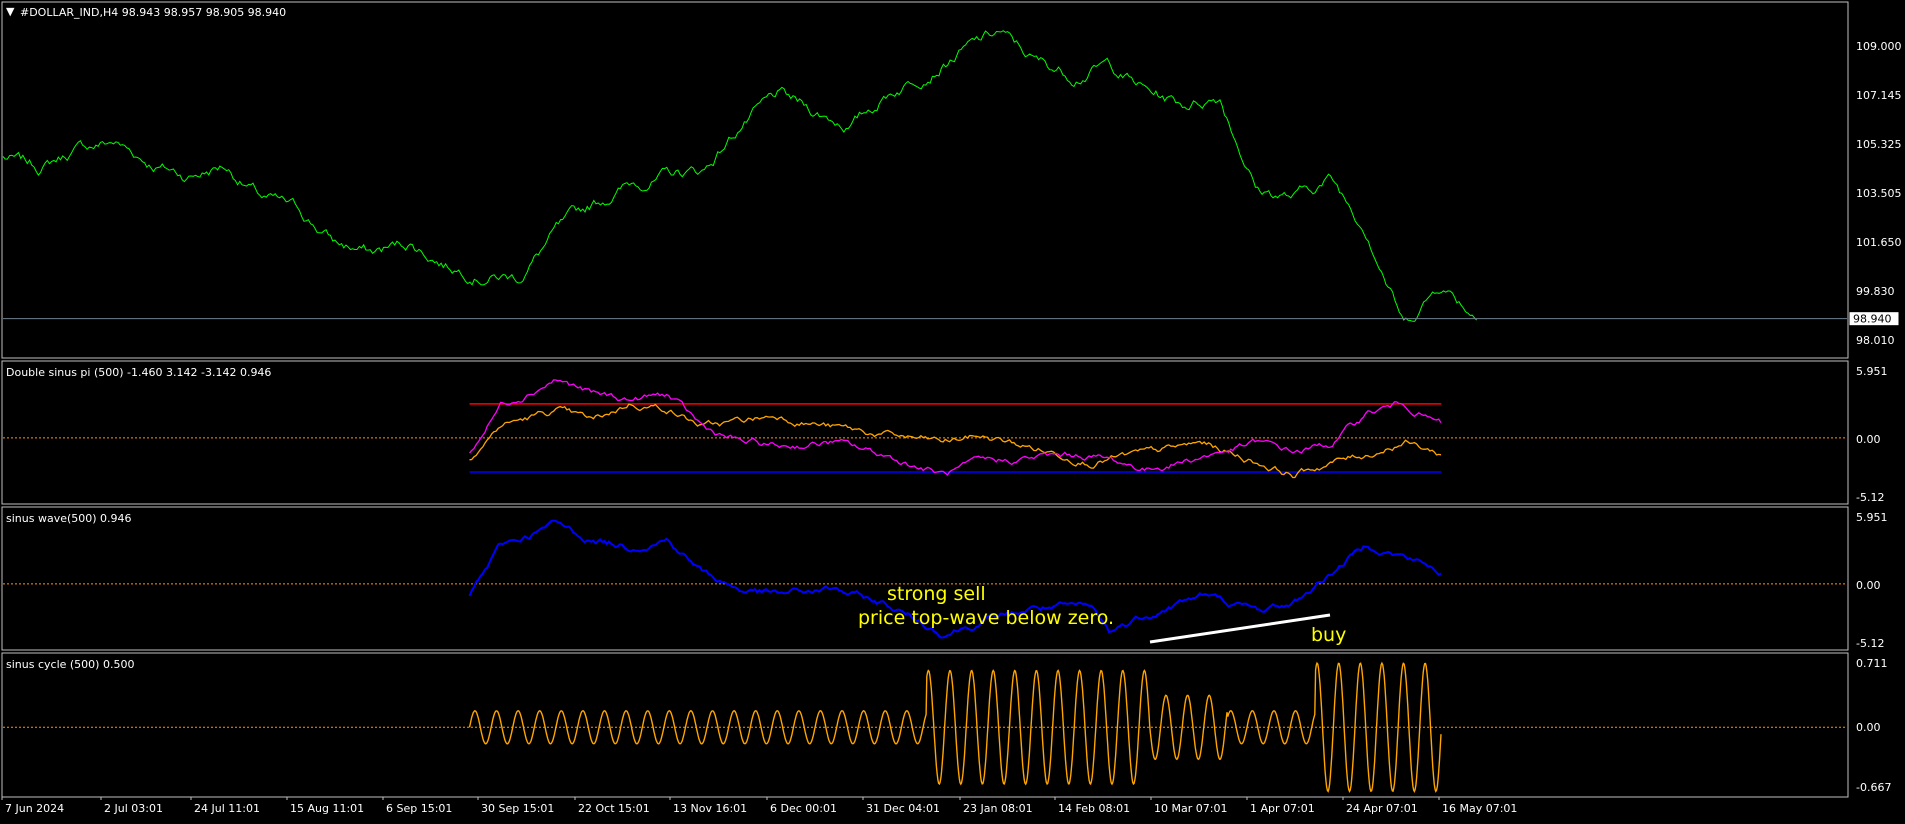 Image resolution: width=1905 pixels, height=824 pixels. What do you see at coordinates (10, 11) in the screenshot?
I see `collapse-arrow-icon: ▼` at bounding box center [10, 11].